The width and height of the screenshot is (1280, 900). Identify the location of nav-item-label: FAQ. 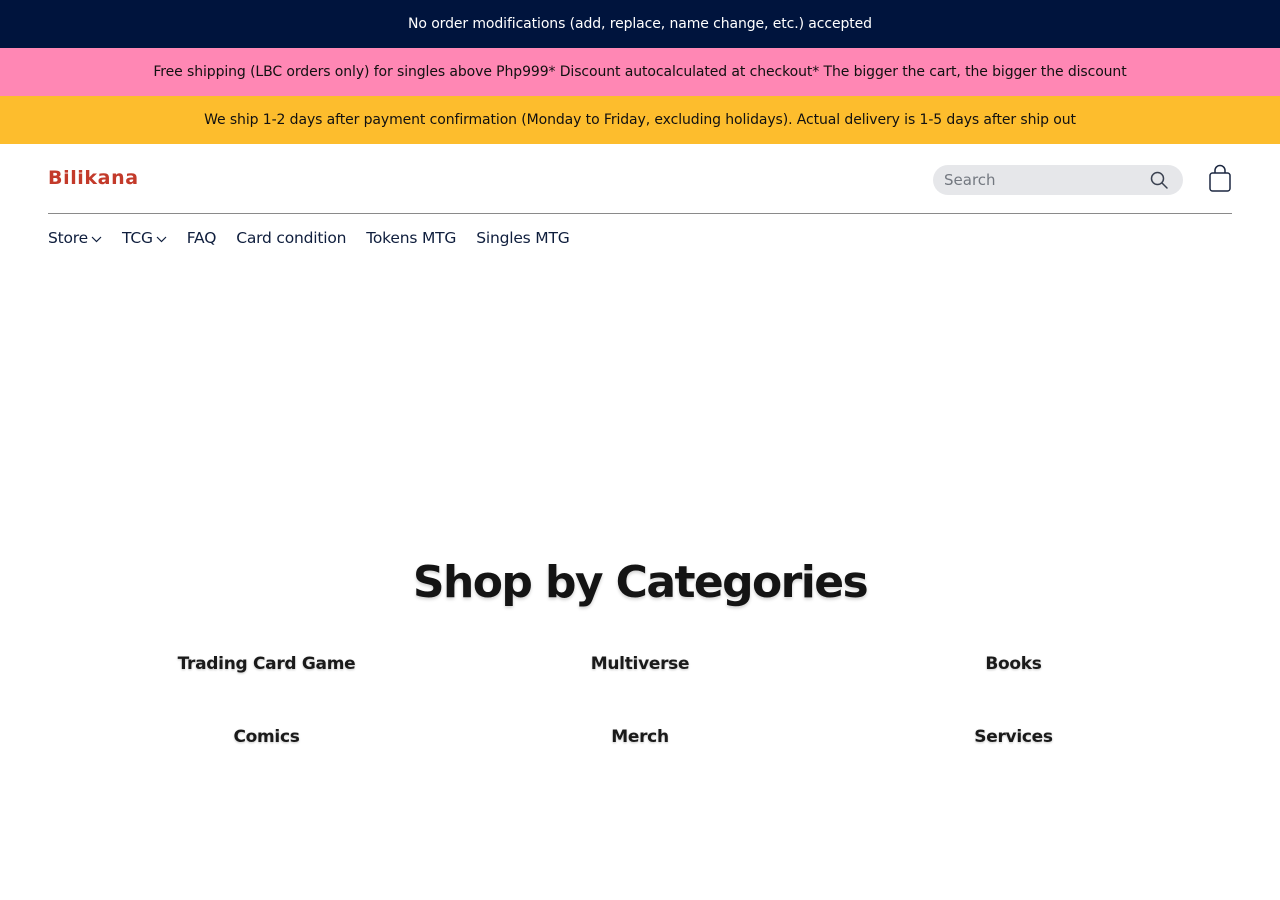
(201, 238).